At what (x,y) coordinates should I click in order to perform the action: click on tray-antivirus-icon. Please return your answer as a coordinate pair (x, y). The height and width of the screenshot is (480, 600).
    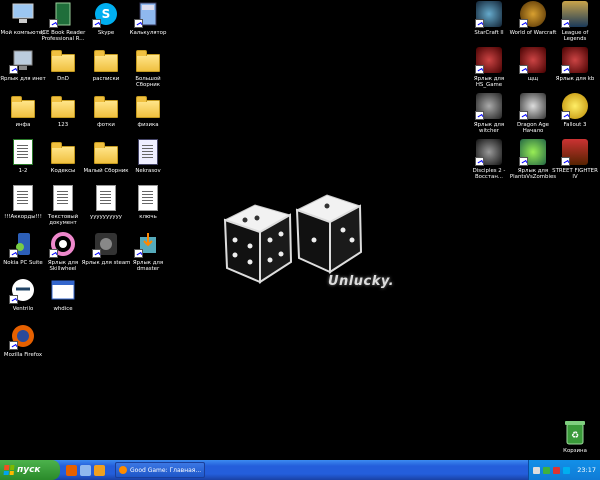
    Looking at the image, I should click on (557, 470).